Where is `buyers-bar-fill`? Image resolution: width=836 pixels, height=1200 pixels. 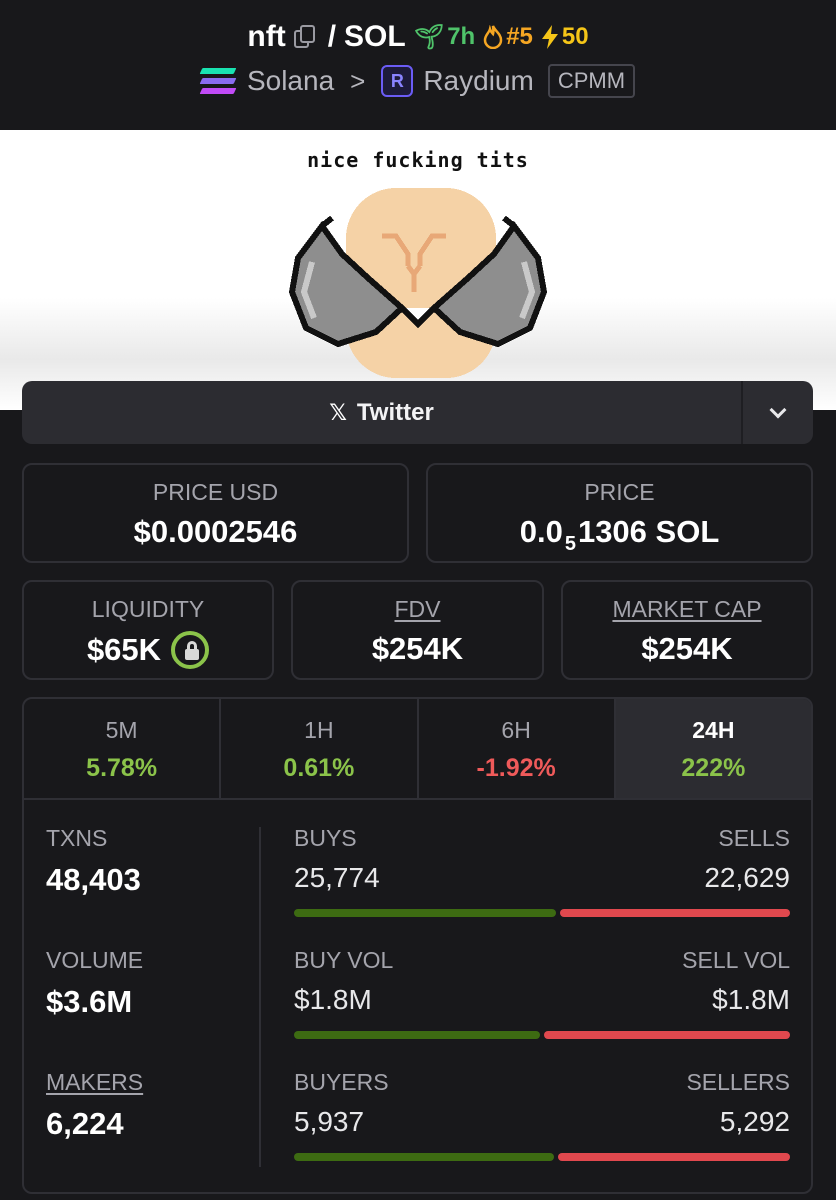 buyers-bar-fill is located at coordinates (424, 1157).